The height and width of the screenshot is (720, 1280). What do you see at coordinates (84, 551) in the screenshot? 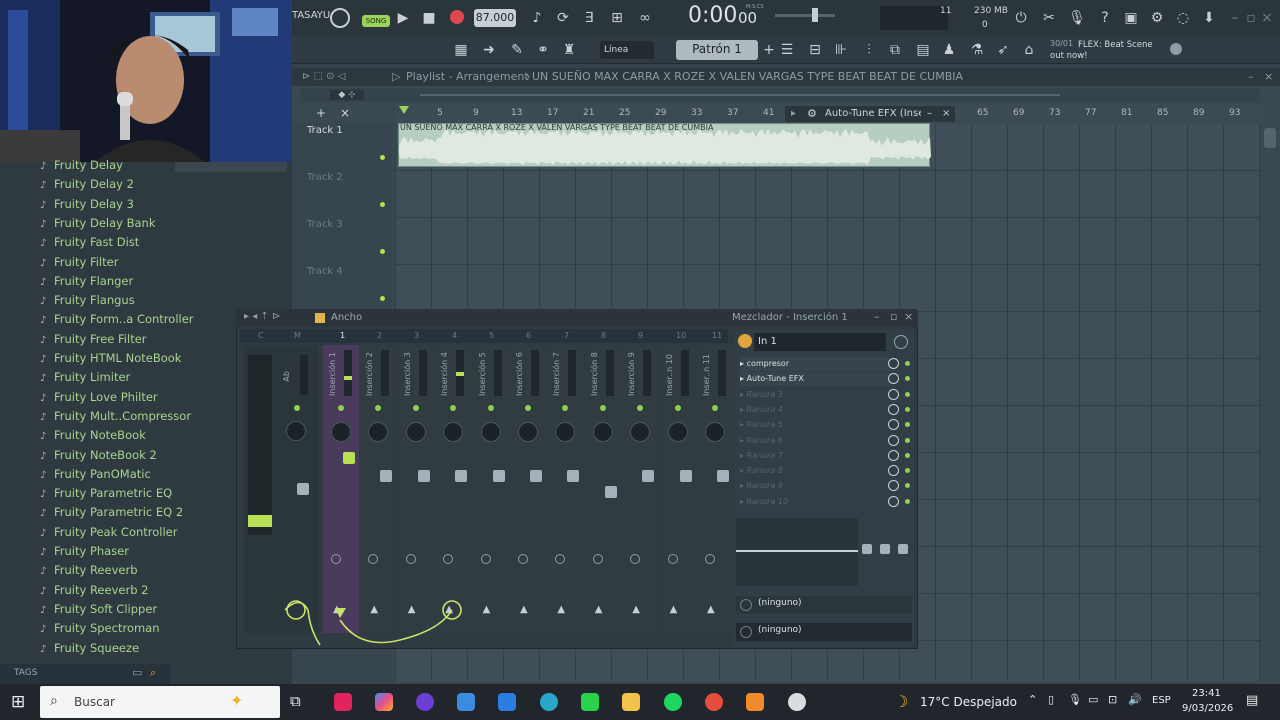
I see `browser-item: ♪ Fruity Phaser` at bounding box center [84, 551].